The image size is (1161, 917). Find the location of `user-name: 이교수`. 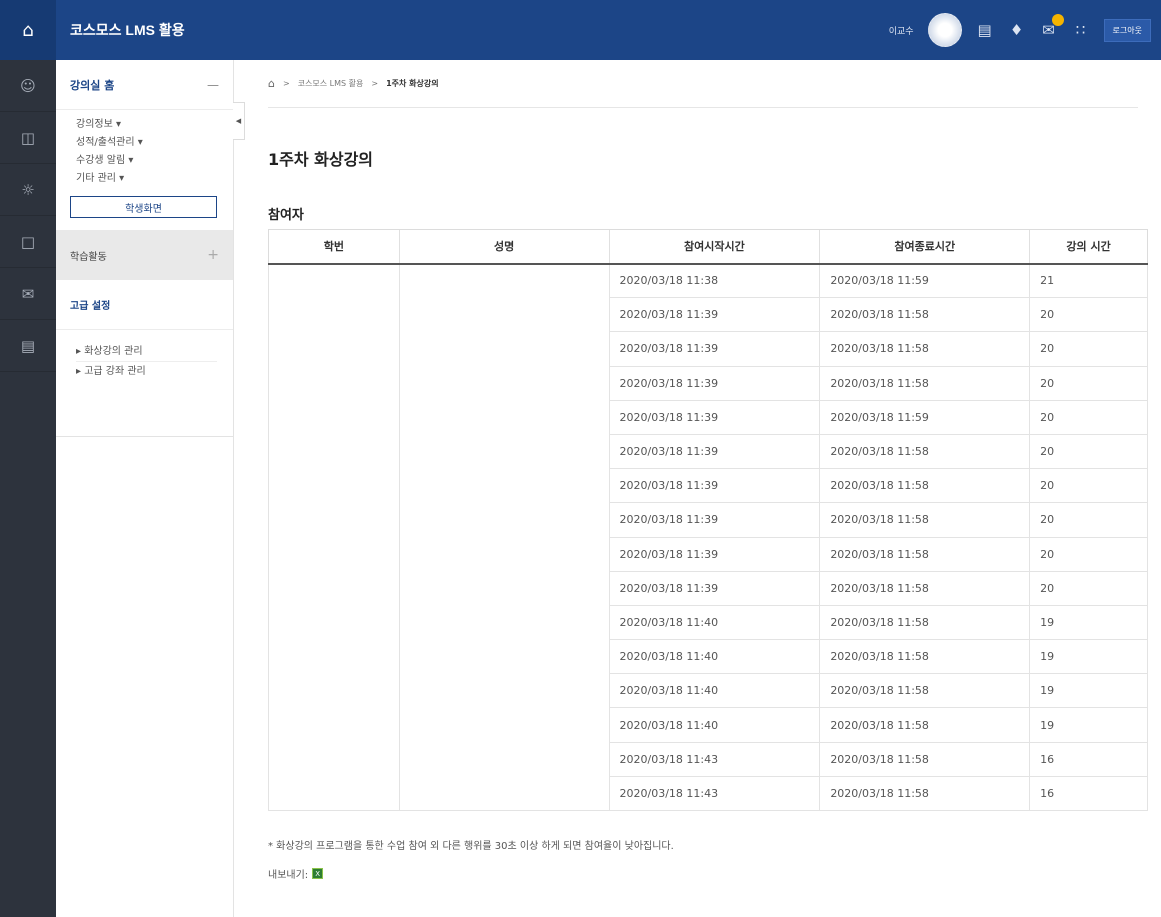

user-name: 이교수 is located at coordinates (901, 30).